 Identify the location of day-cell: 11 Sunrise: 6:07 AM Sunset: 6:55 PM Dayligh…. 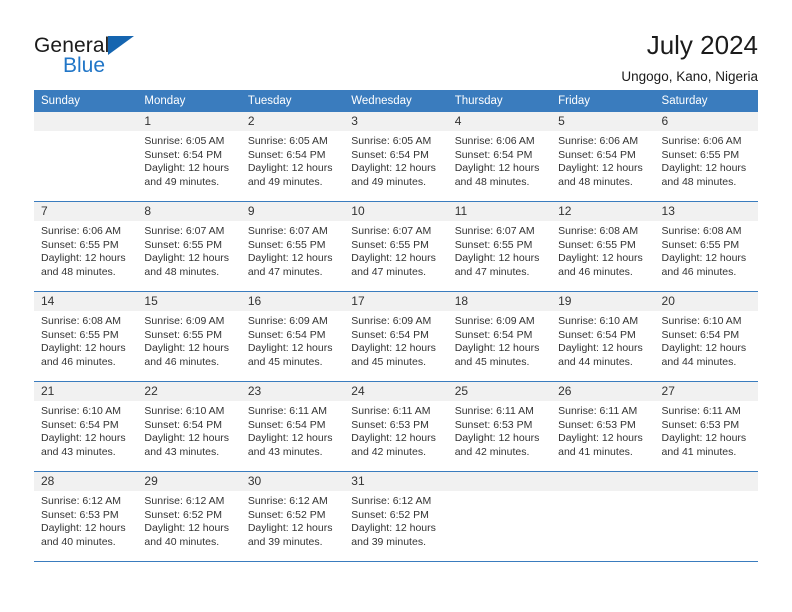
(499, 246).